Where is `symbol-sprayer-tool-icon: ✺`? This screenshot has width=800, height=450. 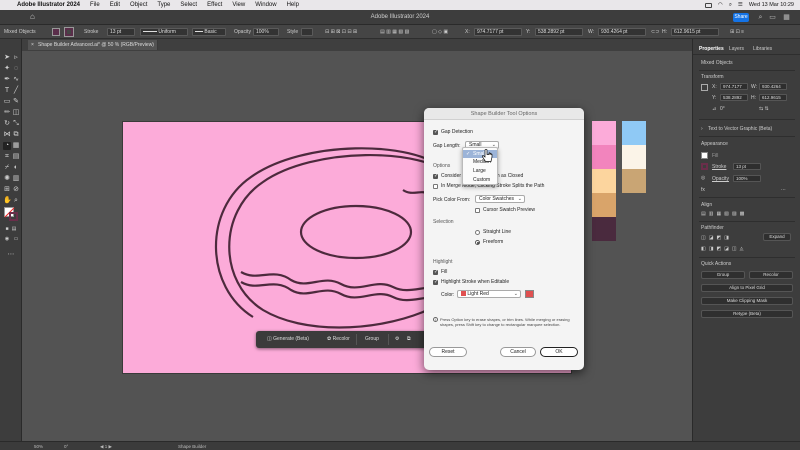
symbol-sprayer-tool-icon: ✺ is located at coordinates (7, 179).